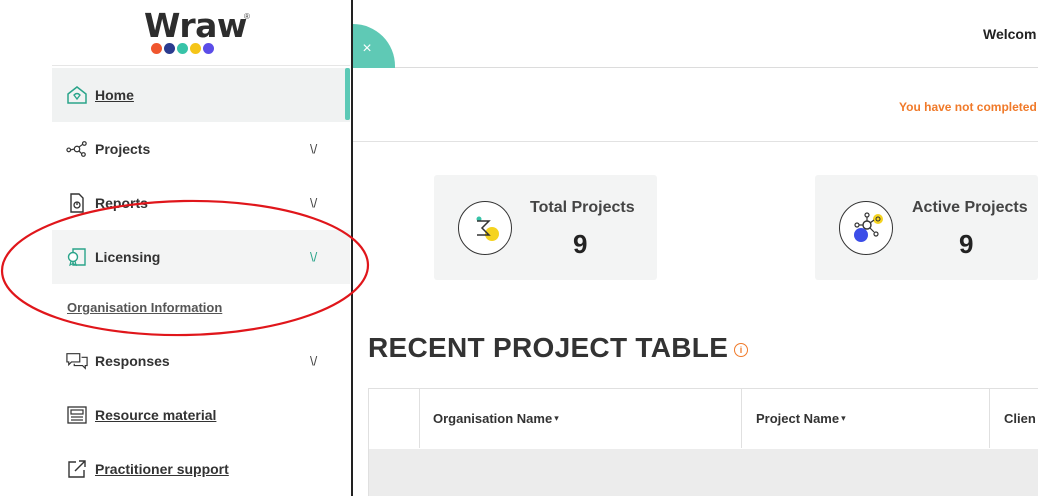 This screenshot has height=496, width=1038. I want to click on incomplete-notice: You have not completed, so click(968, 107).